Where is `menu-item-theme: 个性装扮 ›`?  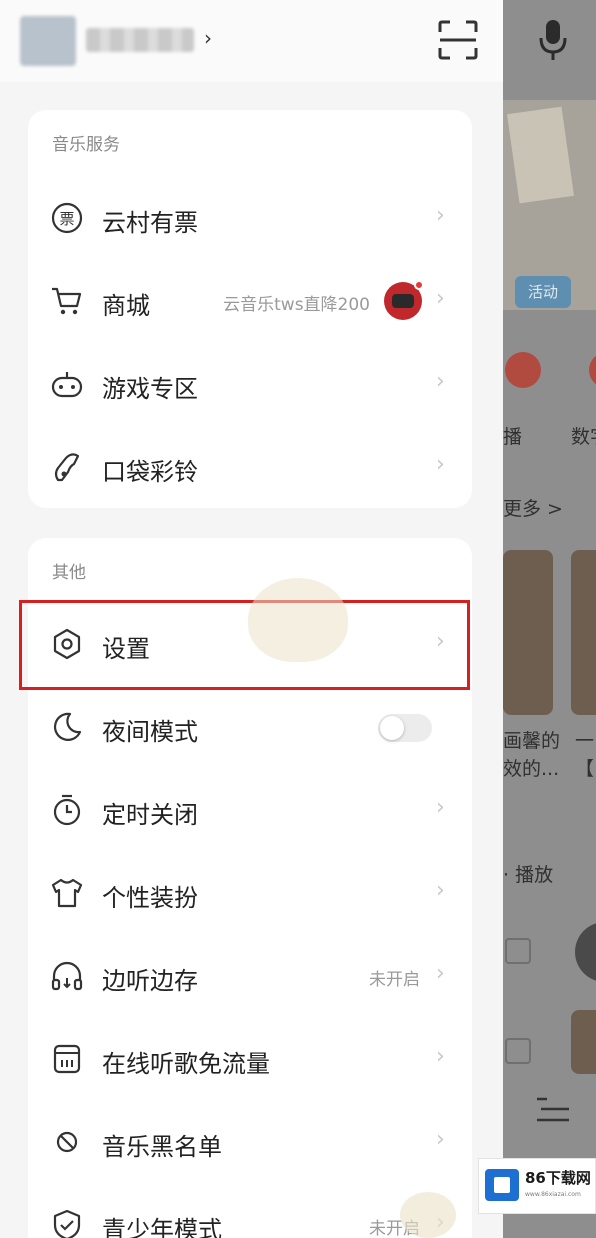 menu-item-theme: 个性装扮 › is located at coordinates (250, 893).